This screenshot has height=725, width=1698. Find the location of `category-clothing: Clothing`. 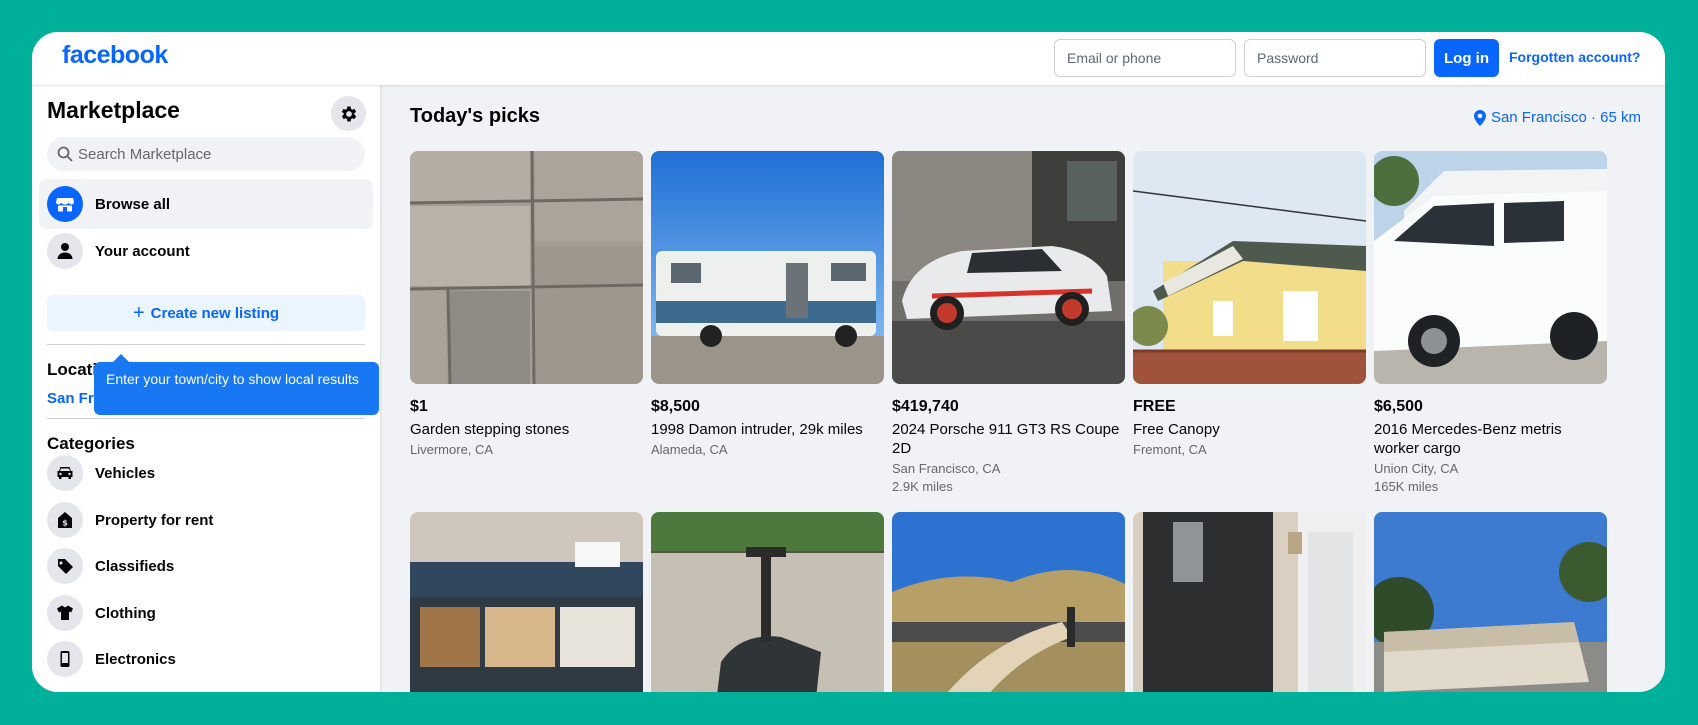

category-clothing: Clothing is located at coordinates (206, 613).